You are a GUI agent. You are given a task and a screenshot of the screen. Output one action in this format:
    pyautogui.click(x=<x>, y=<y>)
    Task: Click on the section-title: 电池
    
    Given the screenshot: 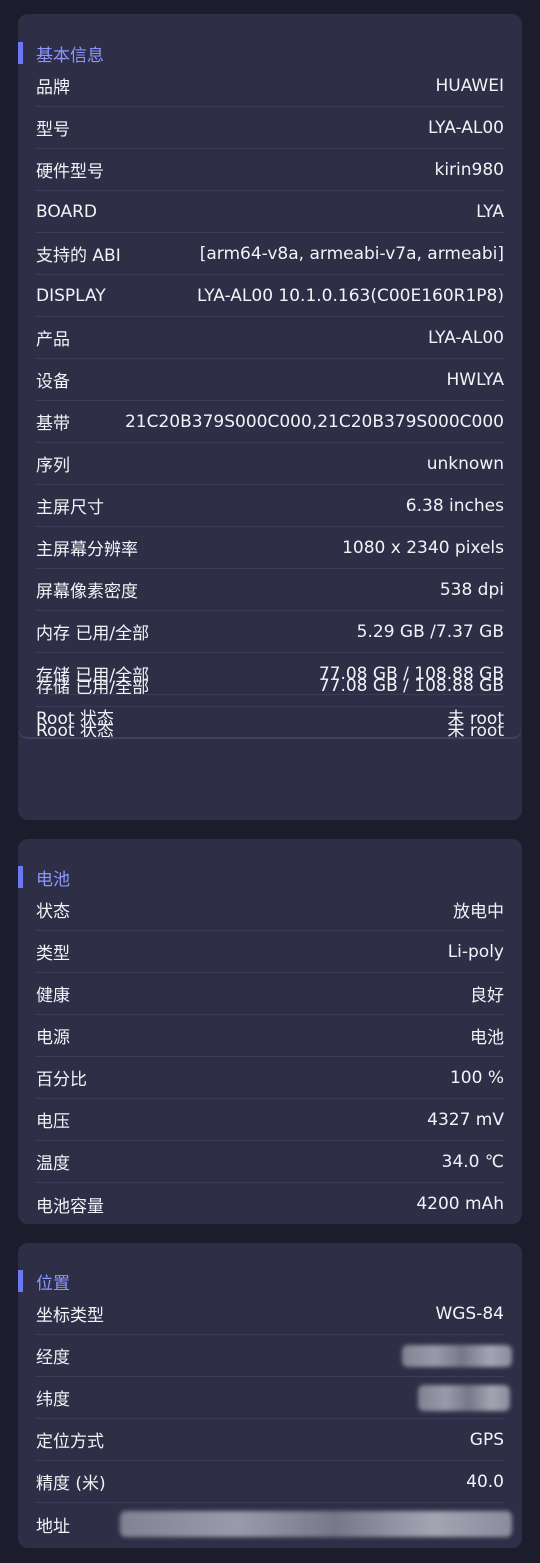 What is the action you would take?
    pyautogui.click(x=53, y=879)
    